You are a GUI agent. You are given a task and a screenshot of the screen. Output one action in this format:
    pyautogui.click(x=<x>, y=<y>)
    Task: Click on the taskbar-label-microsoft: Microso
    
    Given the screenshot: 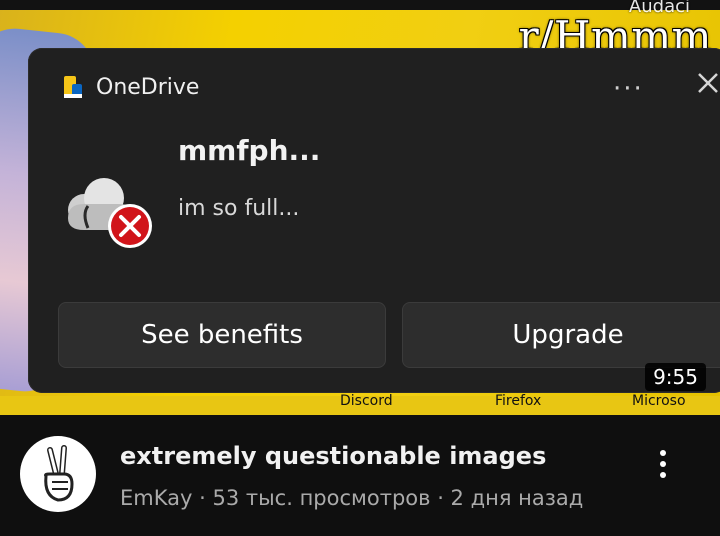 What is the action you would take?
    pyautogui.click(x=659, y=401)
    